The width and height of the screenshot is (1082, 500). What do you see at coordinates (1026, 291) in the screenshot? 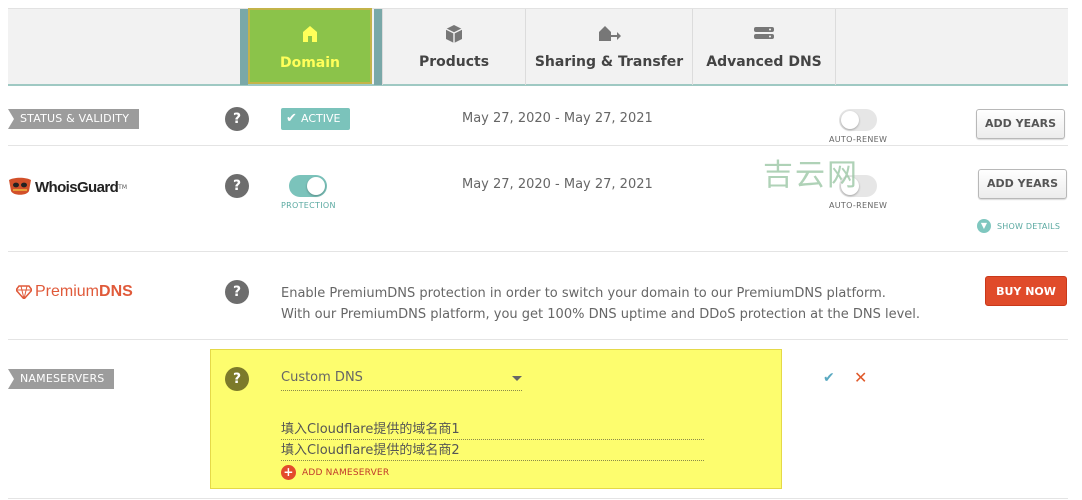
I see `buy-now-button: BUY NOW` at bounding box center [1026, 291].